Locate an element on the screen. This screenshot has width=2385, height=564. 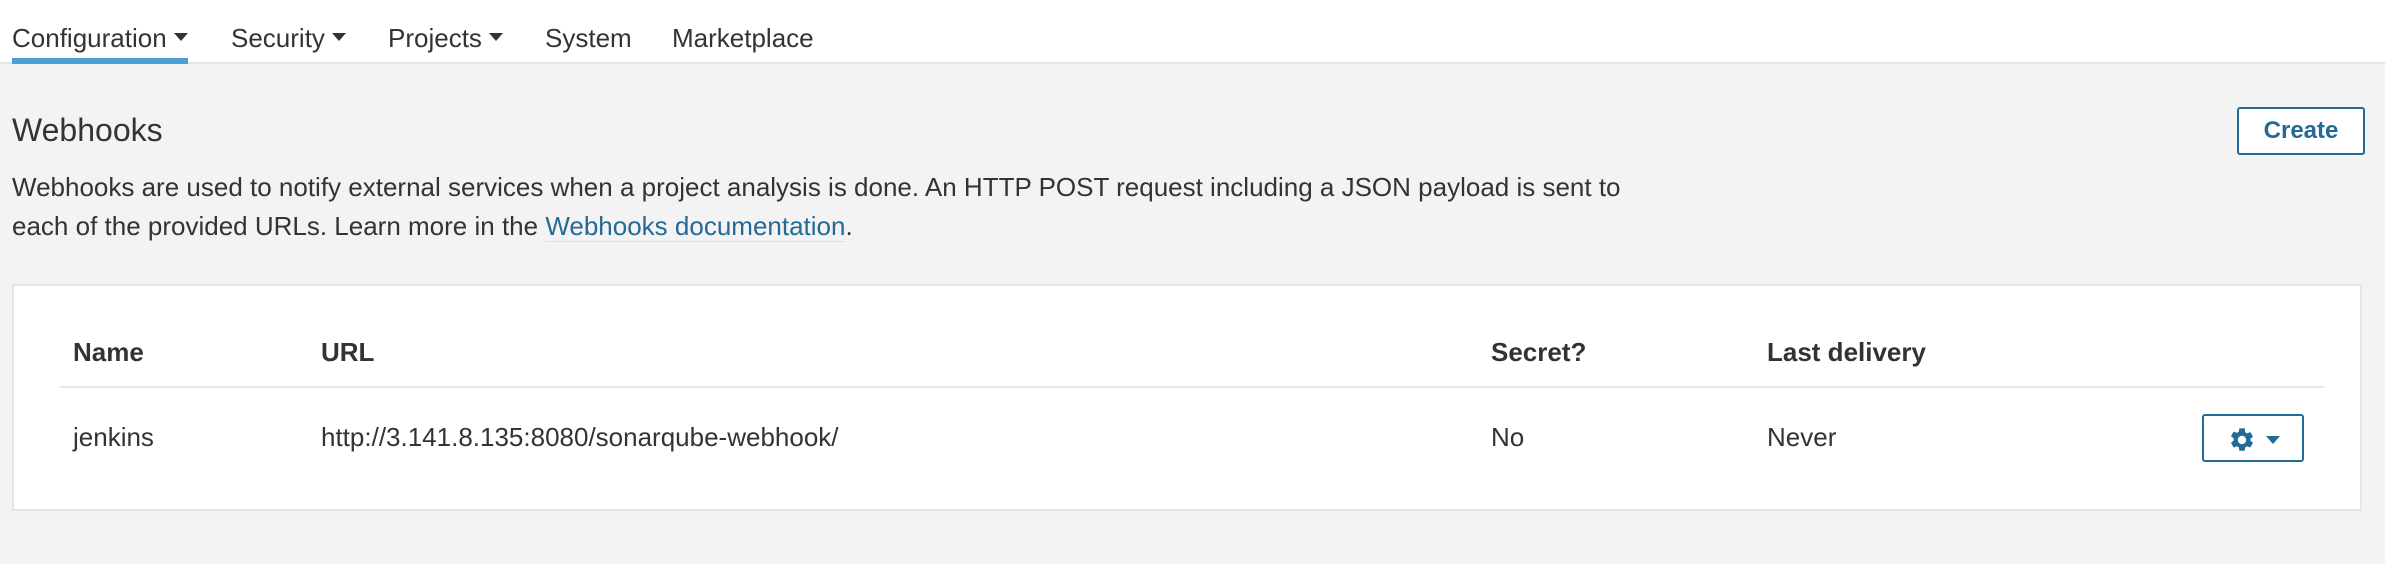
tab-projects-label: Projects is located at coordinates (435, 38).